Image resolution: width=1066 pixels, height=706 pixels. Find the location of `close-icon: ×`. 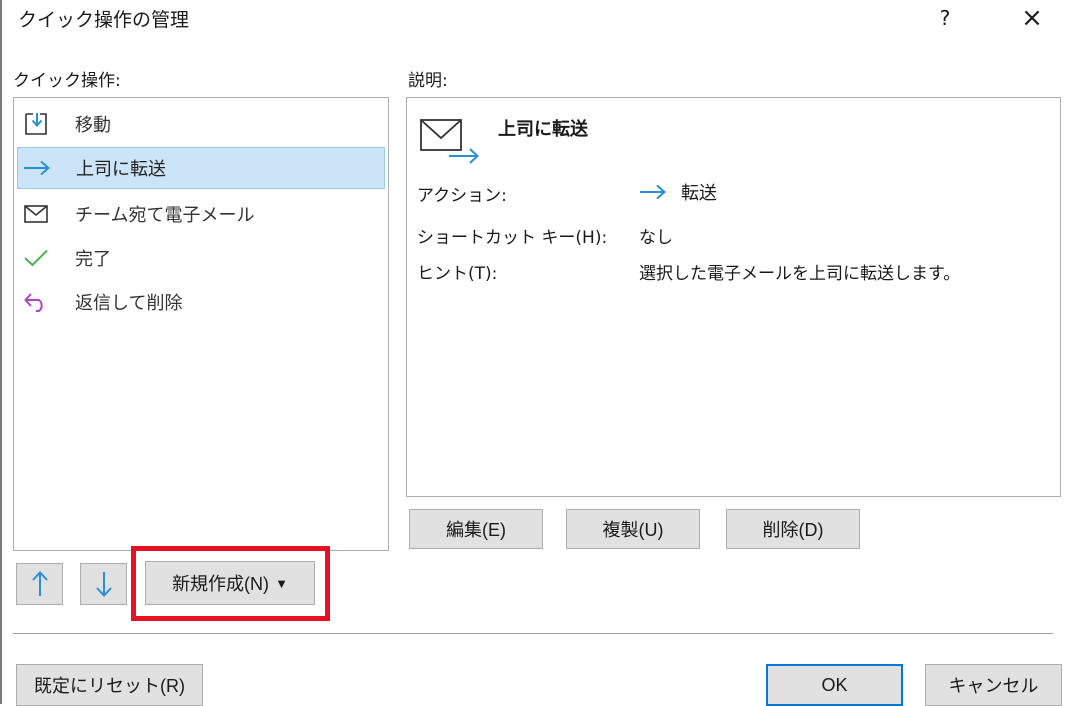

close-icon: × is located at coordinates (1032, 18).